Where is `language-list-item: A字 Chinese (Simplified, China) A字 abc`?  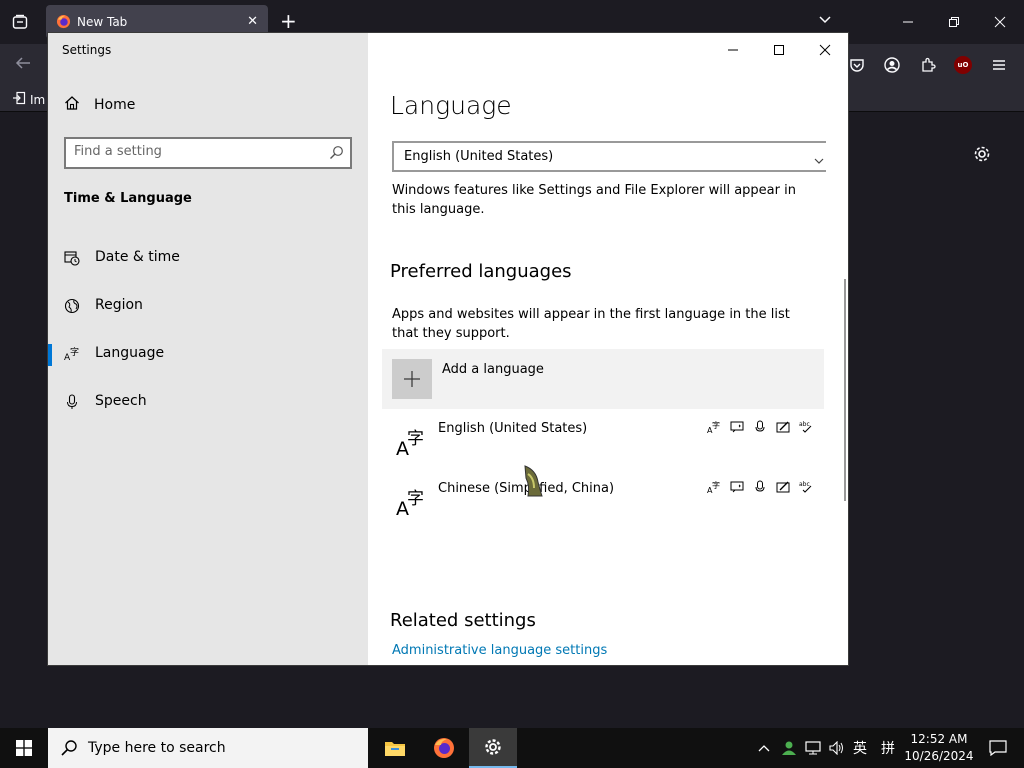 language-list-item: A字 Chinese (Simplified, China) A字 abc is located at coordinates (603, 503).